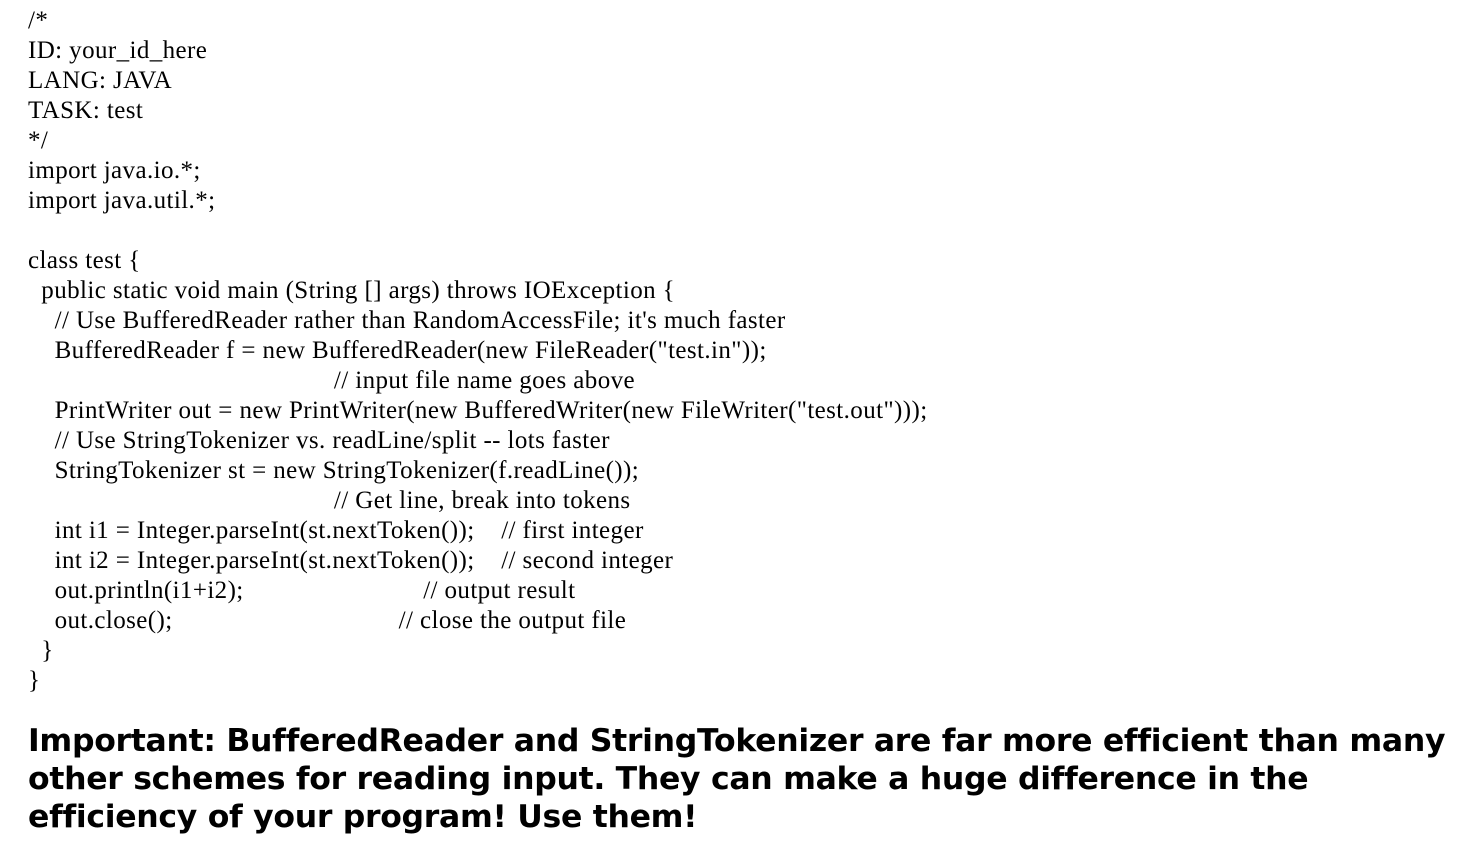 The image size is (1461, 843). I want to click on code-line: /*, so click(38, 20).